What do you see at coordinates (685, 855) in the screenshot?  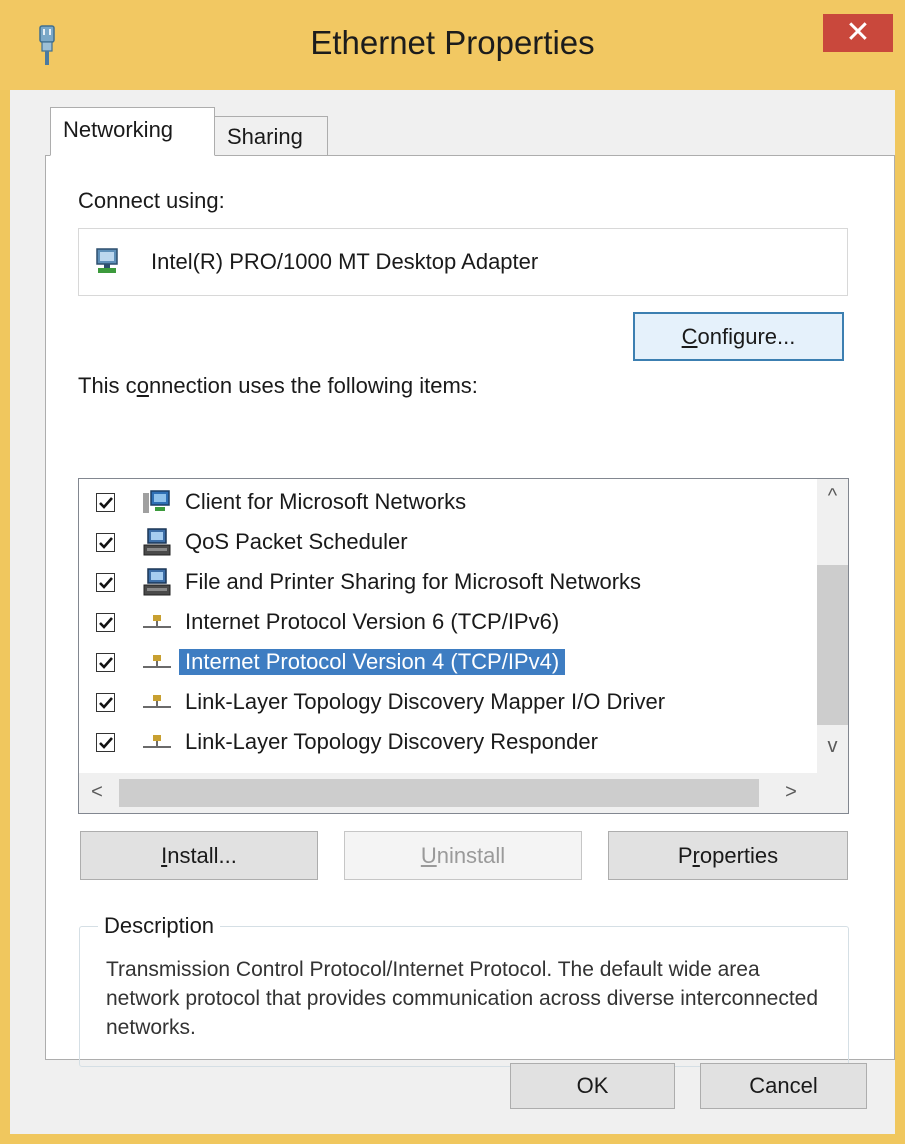 I see `properties-label-pre: P` at bounding box center [685, 855].